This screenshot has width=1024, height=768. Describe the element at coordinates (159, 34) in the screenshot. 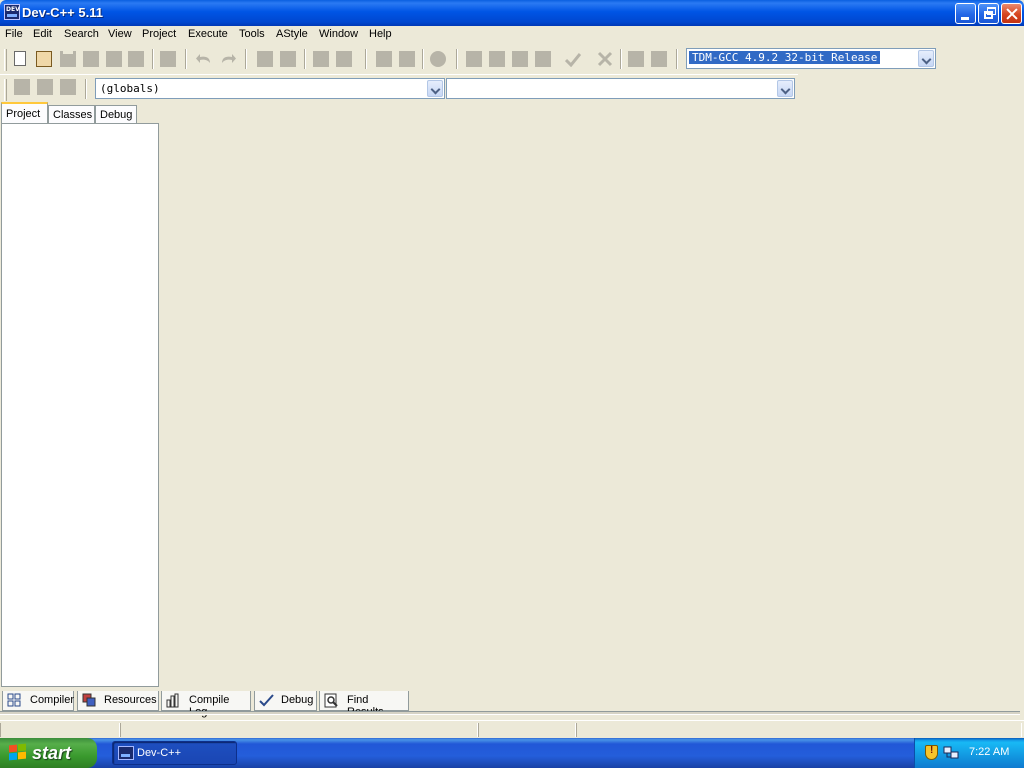

I see `menu-project: Project` at that location.